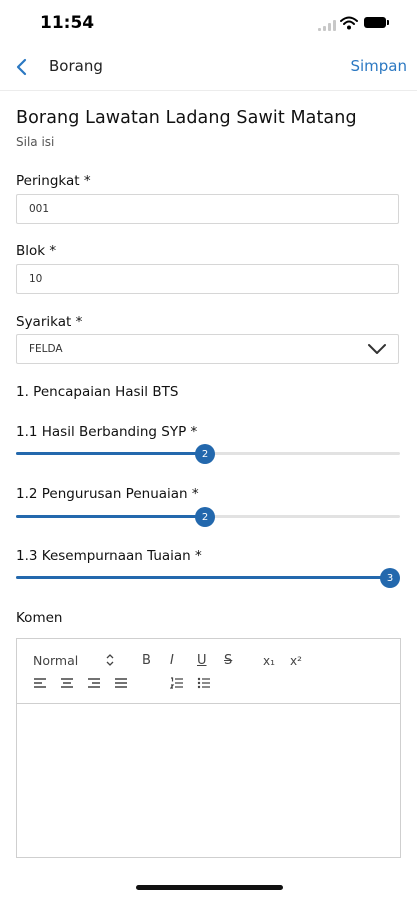 The width and height of the screenshot is (417, 900). I want to click on syarikat-label: Syarikat *, so click(49, 322).